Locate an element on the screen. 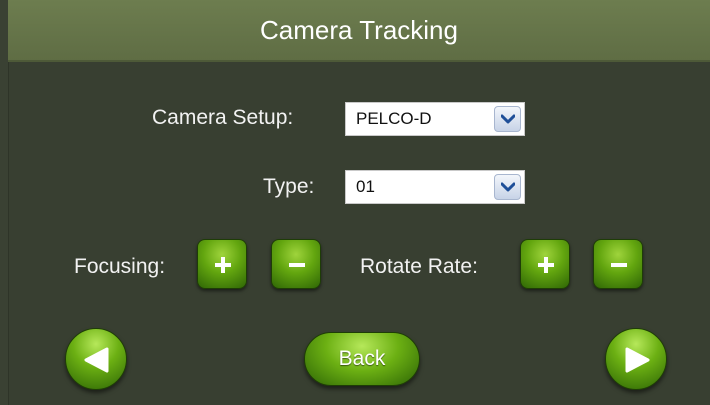 Image resolution: width=710 pixels, height=405 pixels. camera-setup-select: PELCO-D is located at coordinates (435, 119).